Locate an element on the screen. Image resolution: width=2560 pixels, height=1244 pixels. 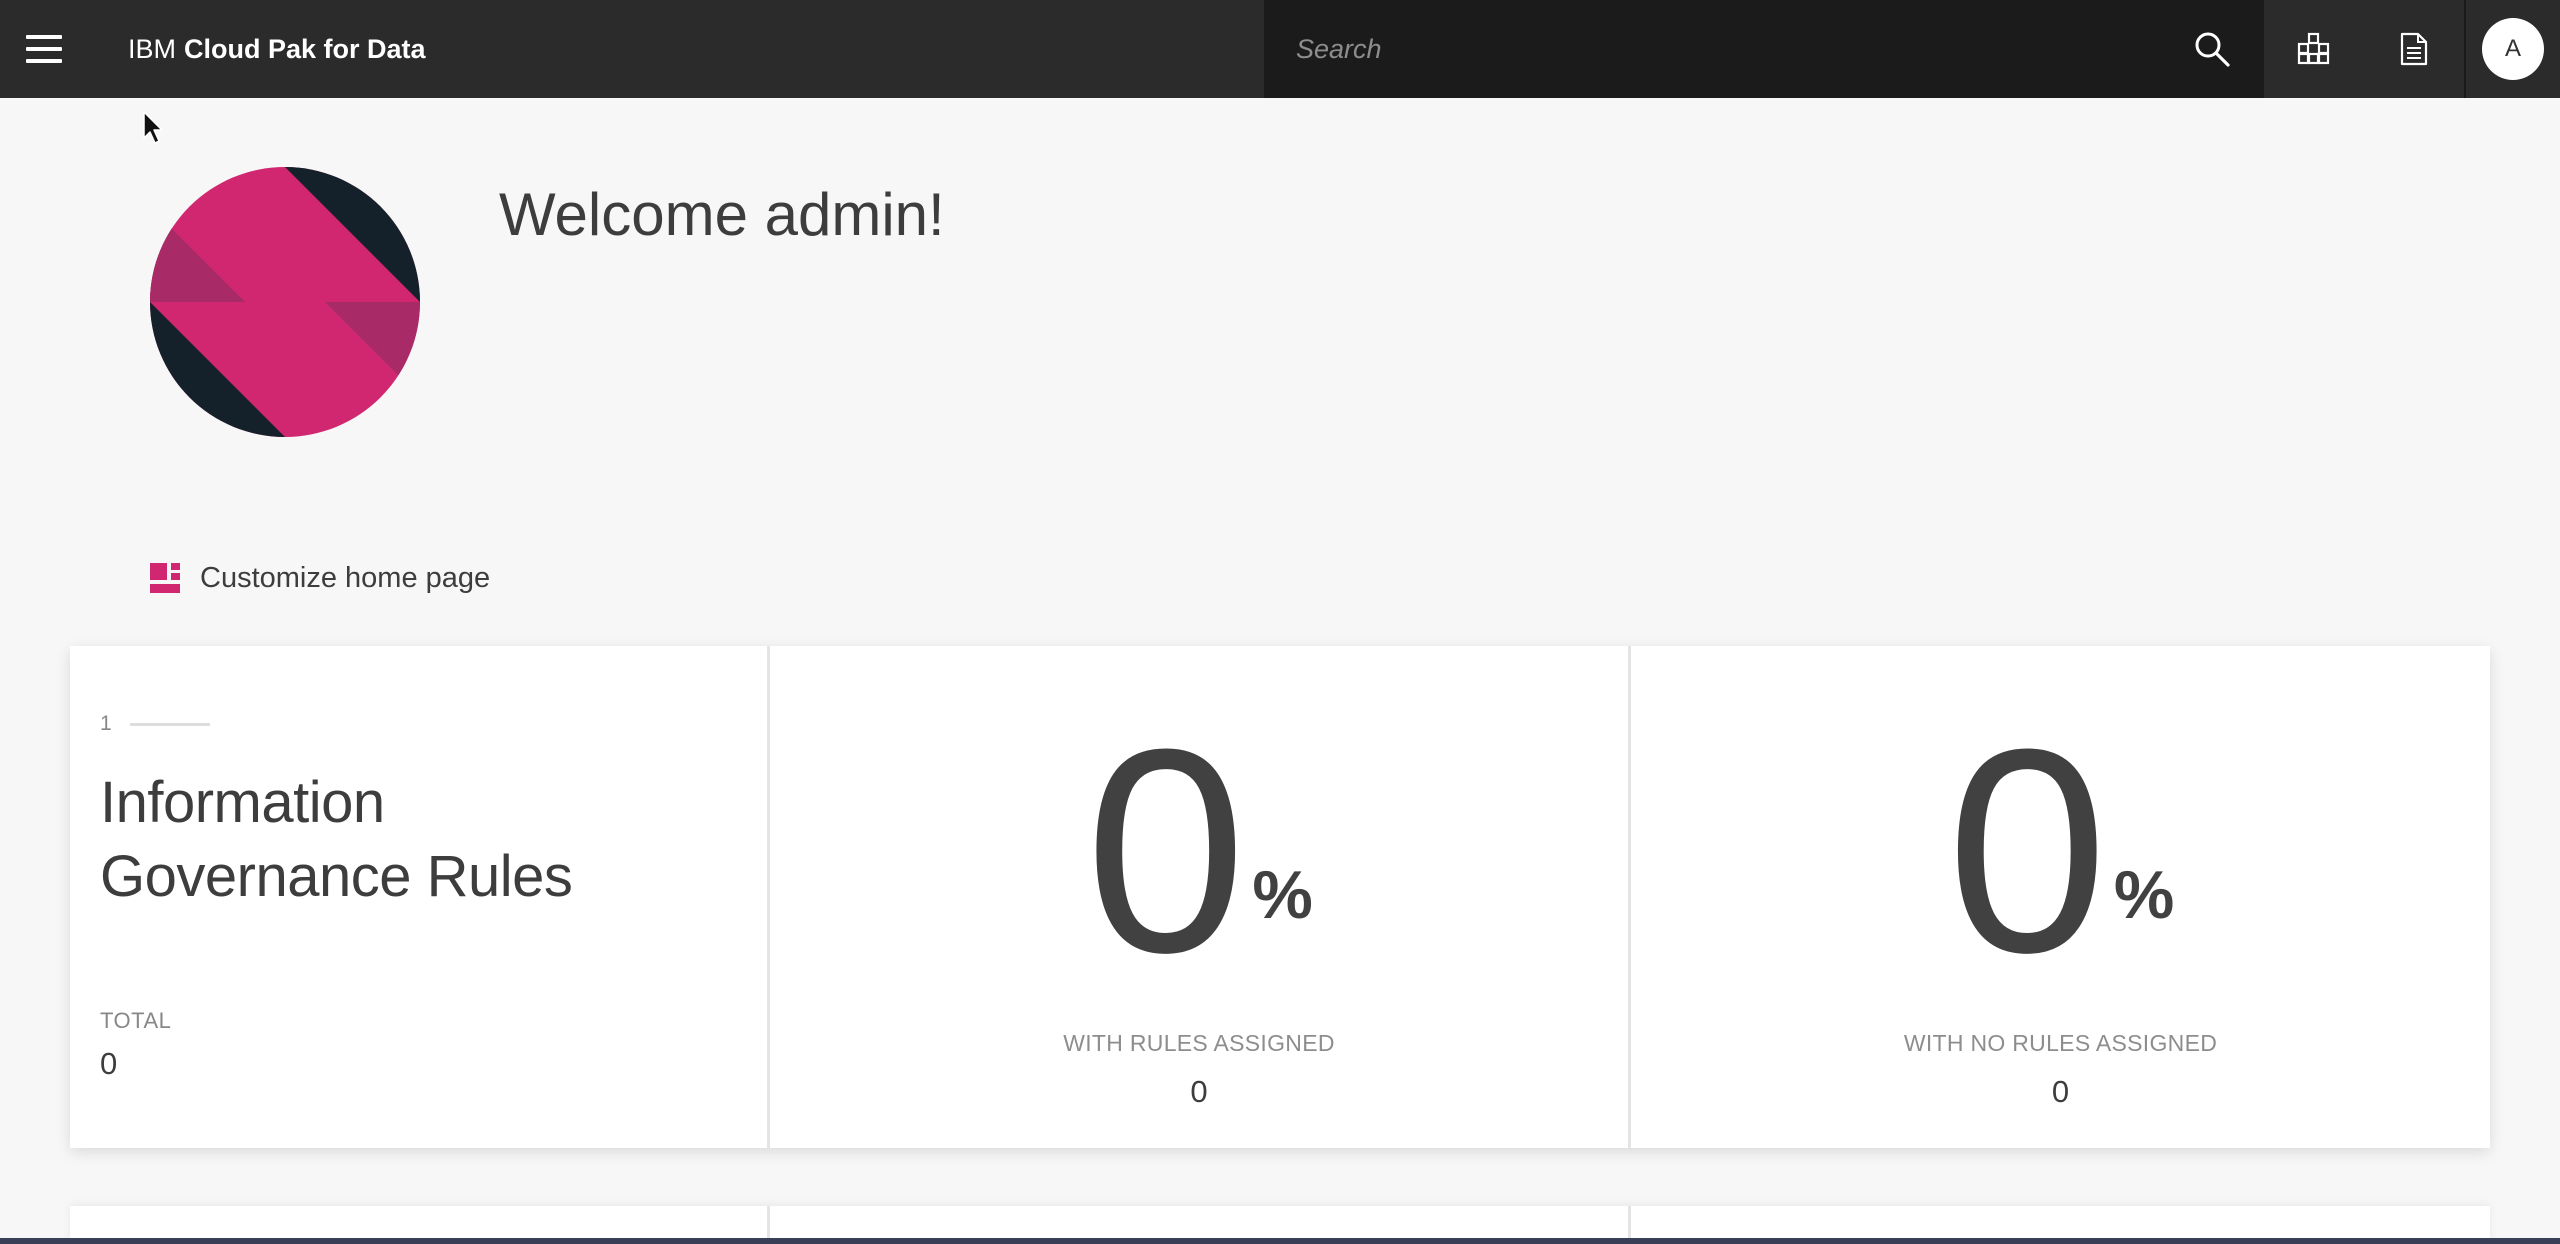
card-title: Information Governance Rules is located at coordinates (380, 840).